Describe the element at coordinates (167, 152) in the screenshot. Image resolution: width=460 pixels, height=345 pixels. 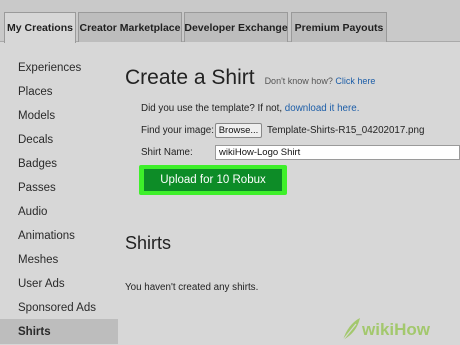
I see `shirt-name-label: Shirt Name:` at that location.